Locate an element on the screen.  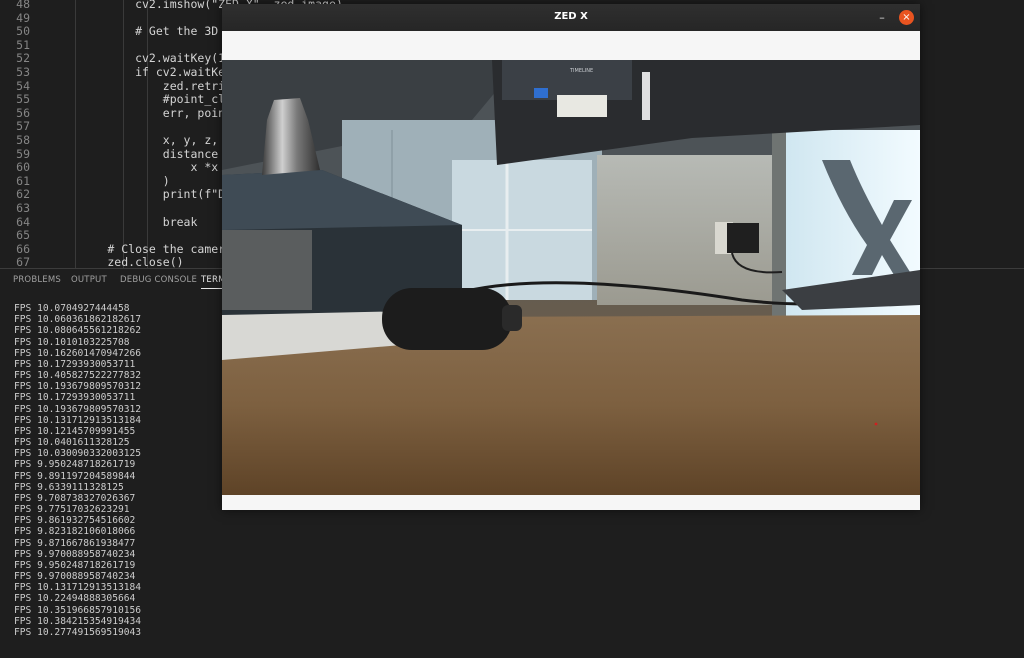
terminal-line: FPS 10.12145709991455 is located at coordinates (75, 431).